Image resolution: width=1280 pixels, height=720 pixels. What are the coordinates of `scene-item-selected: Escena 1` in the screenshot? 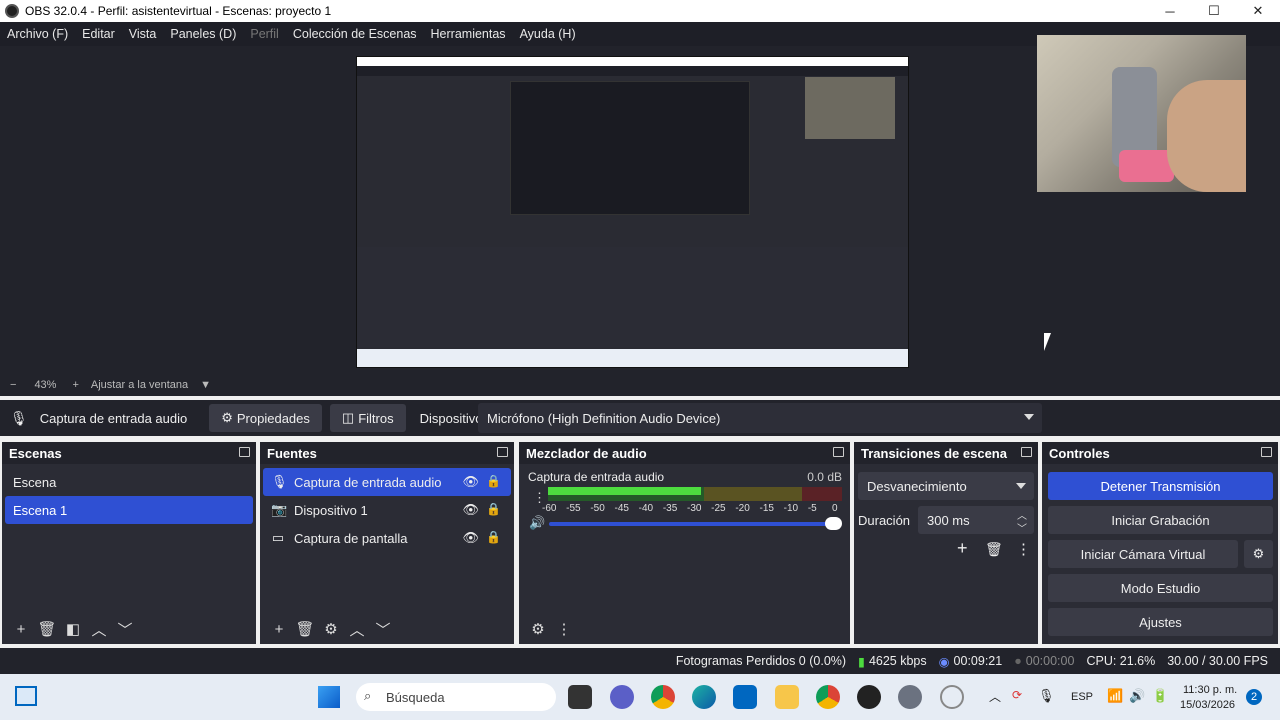 It's located at (129, 510).